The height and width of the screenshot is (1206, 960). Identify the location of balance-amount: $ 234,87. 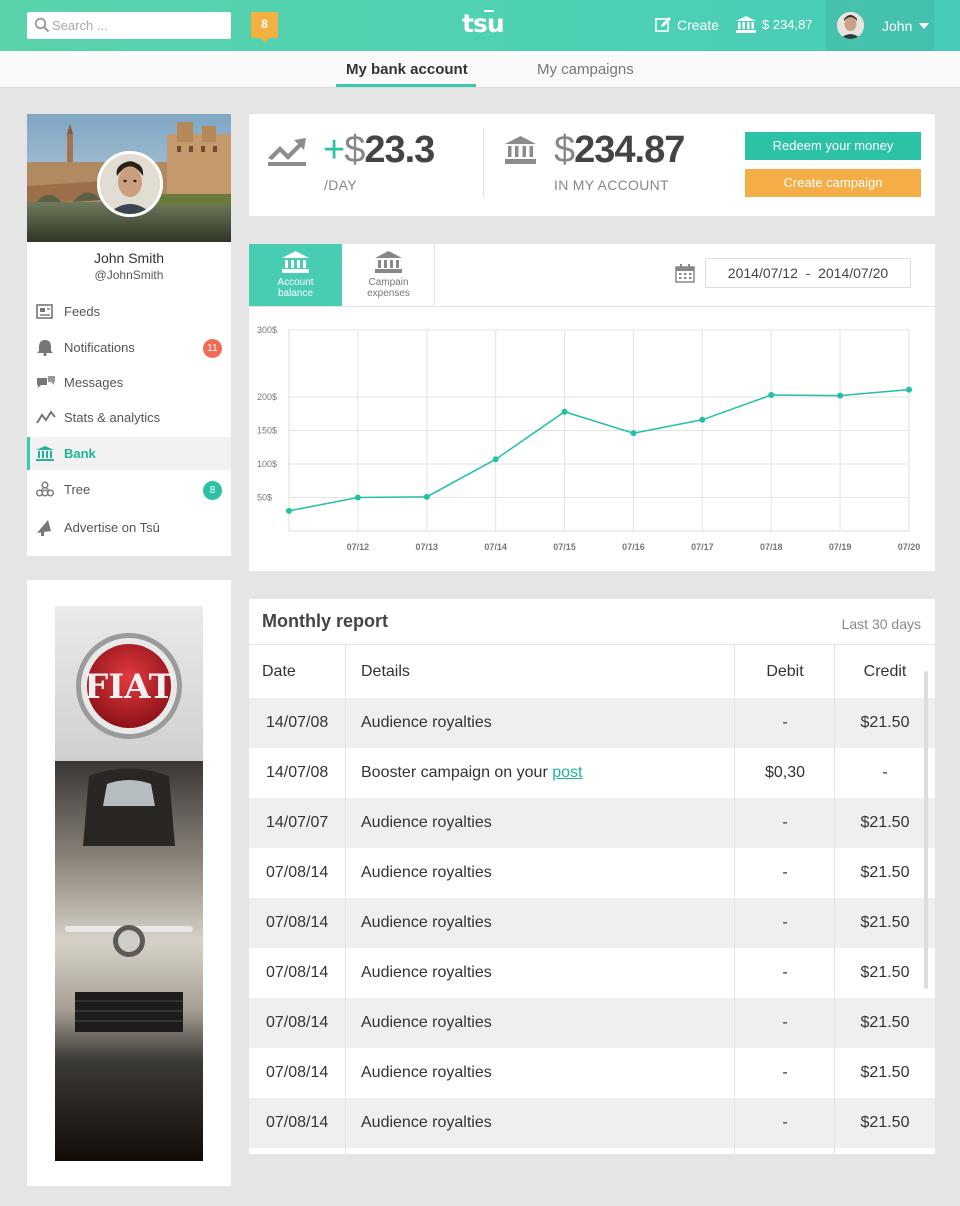
(787, 24).